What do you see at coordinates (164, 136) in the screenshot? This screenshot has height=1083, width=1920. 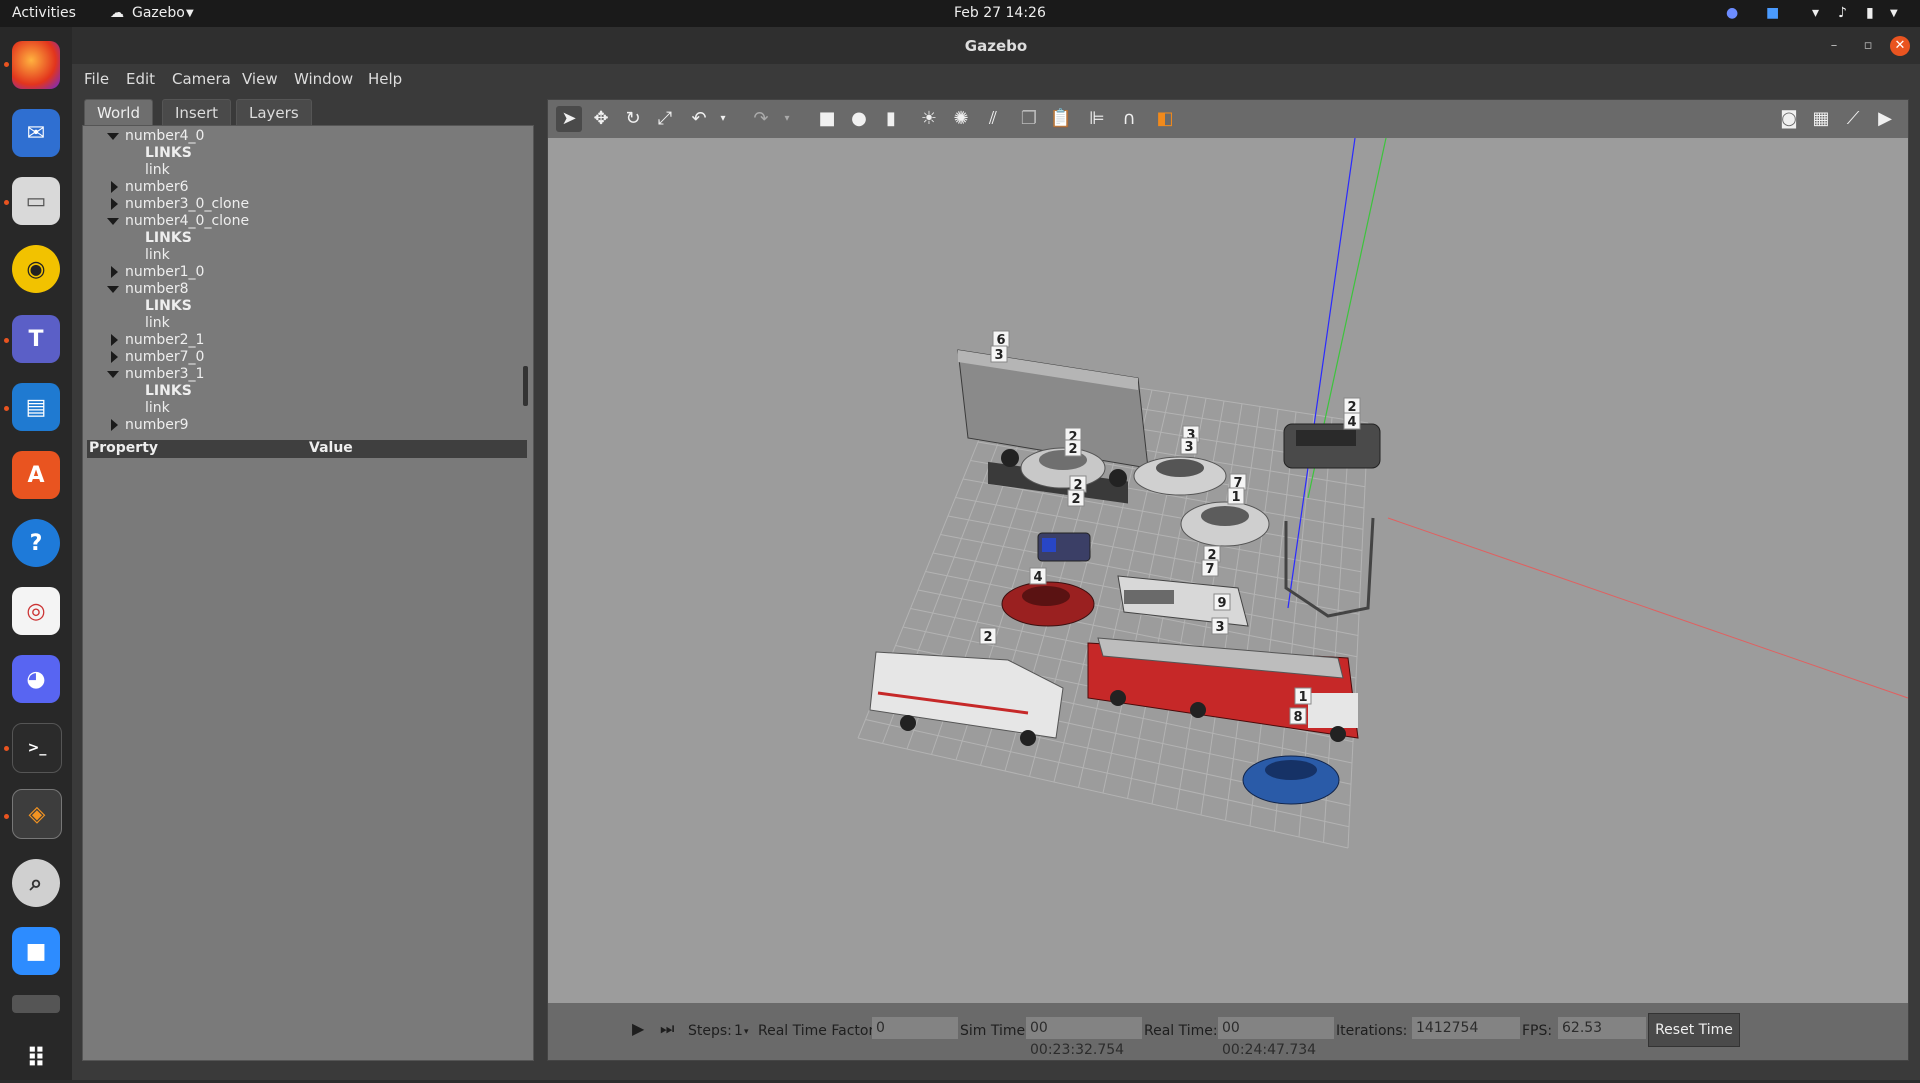 I see `tree-model-item: number4_0` at bounding box center [164, 136].